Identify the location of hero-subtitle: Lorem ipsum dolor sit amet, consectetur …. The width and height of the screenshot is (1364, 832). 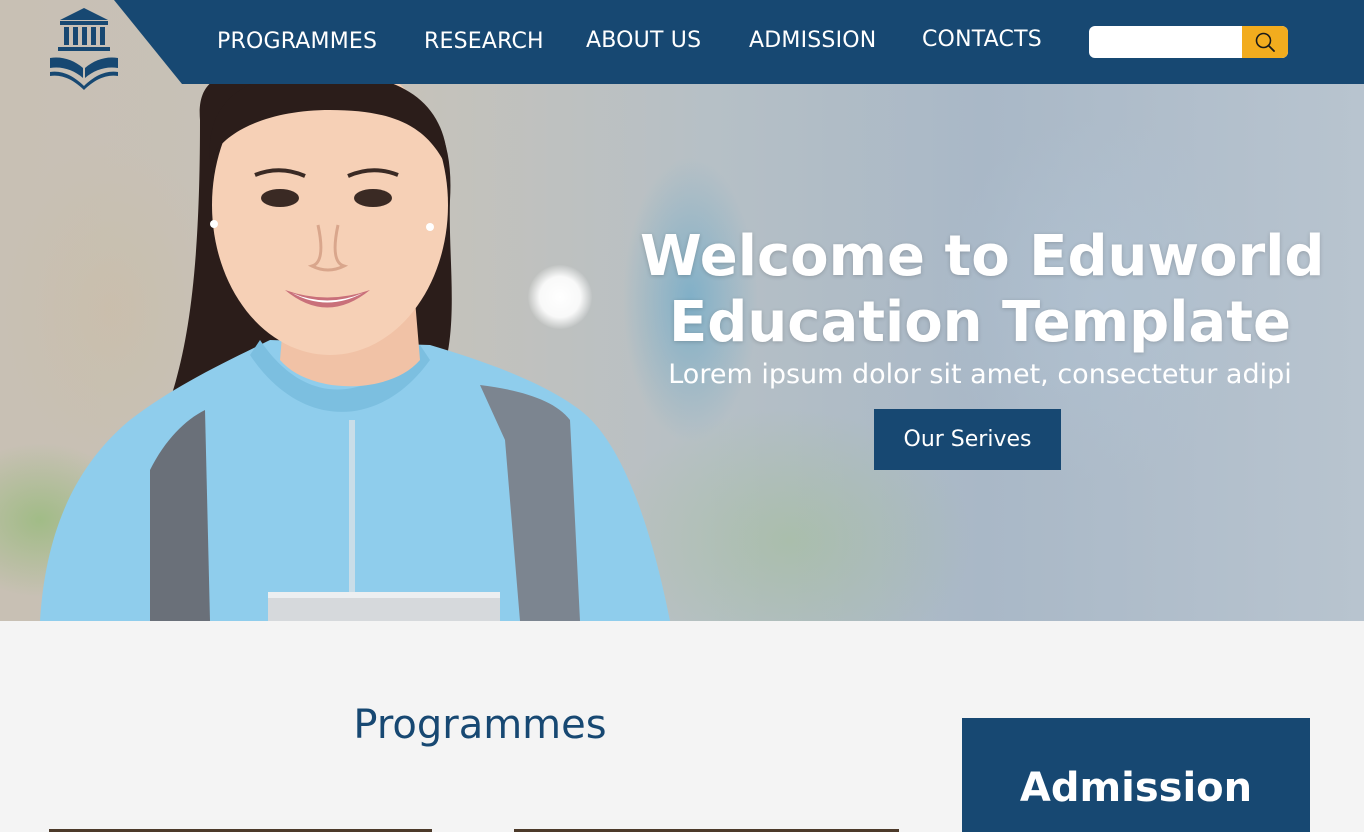
(980, 374).